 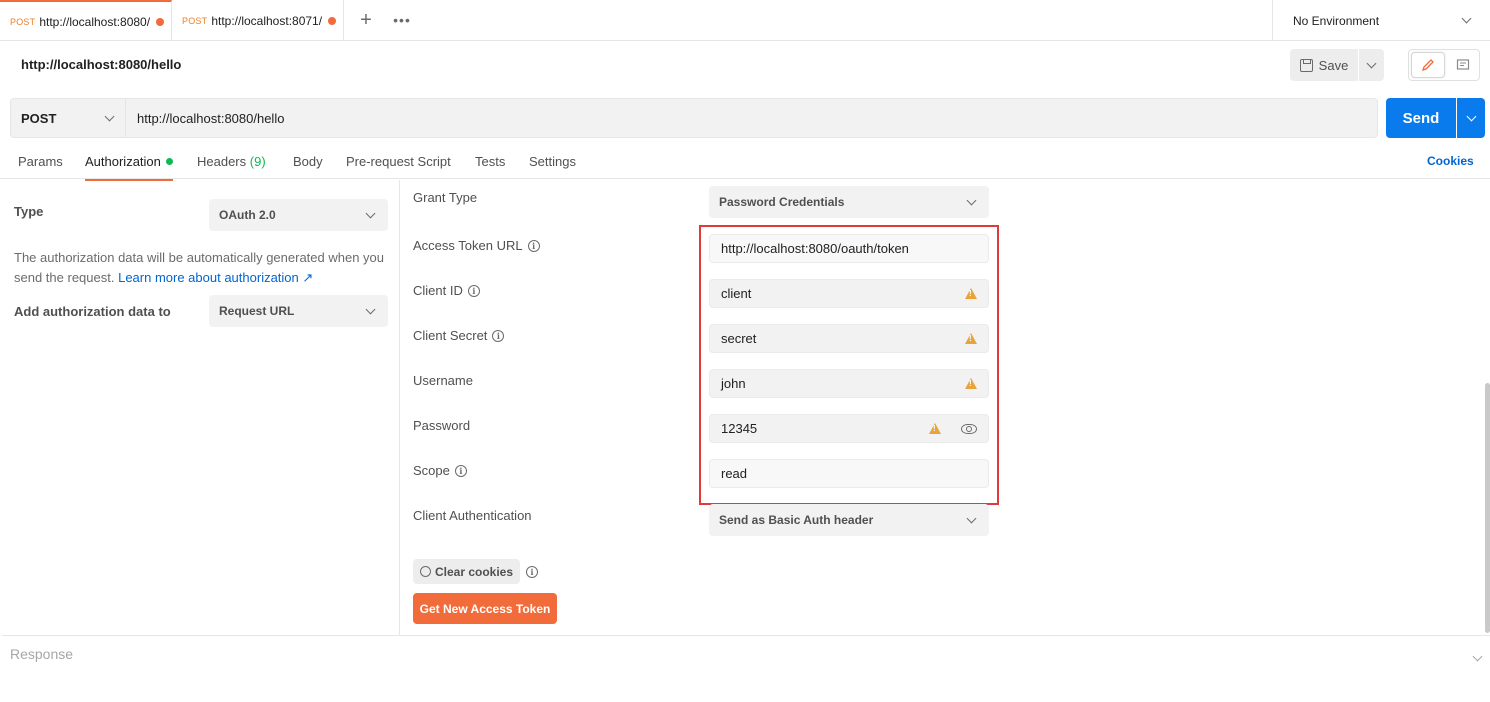 What do you see at coordinates (746, 668) in the screenshot?
I see `response-panel: Response` at bounding box center [746, 668].